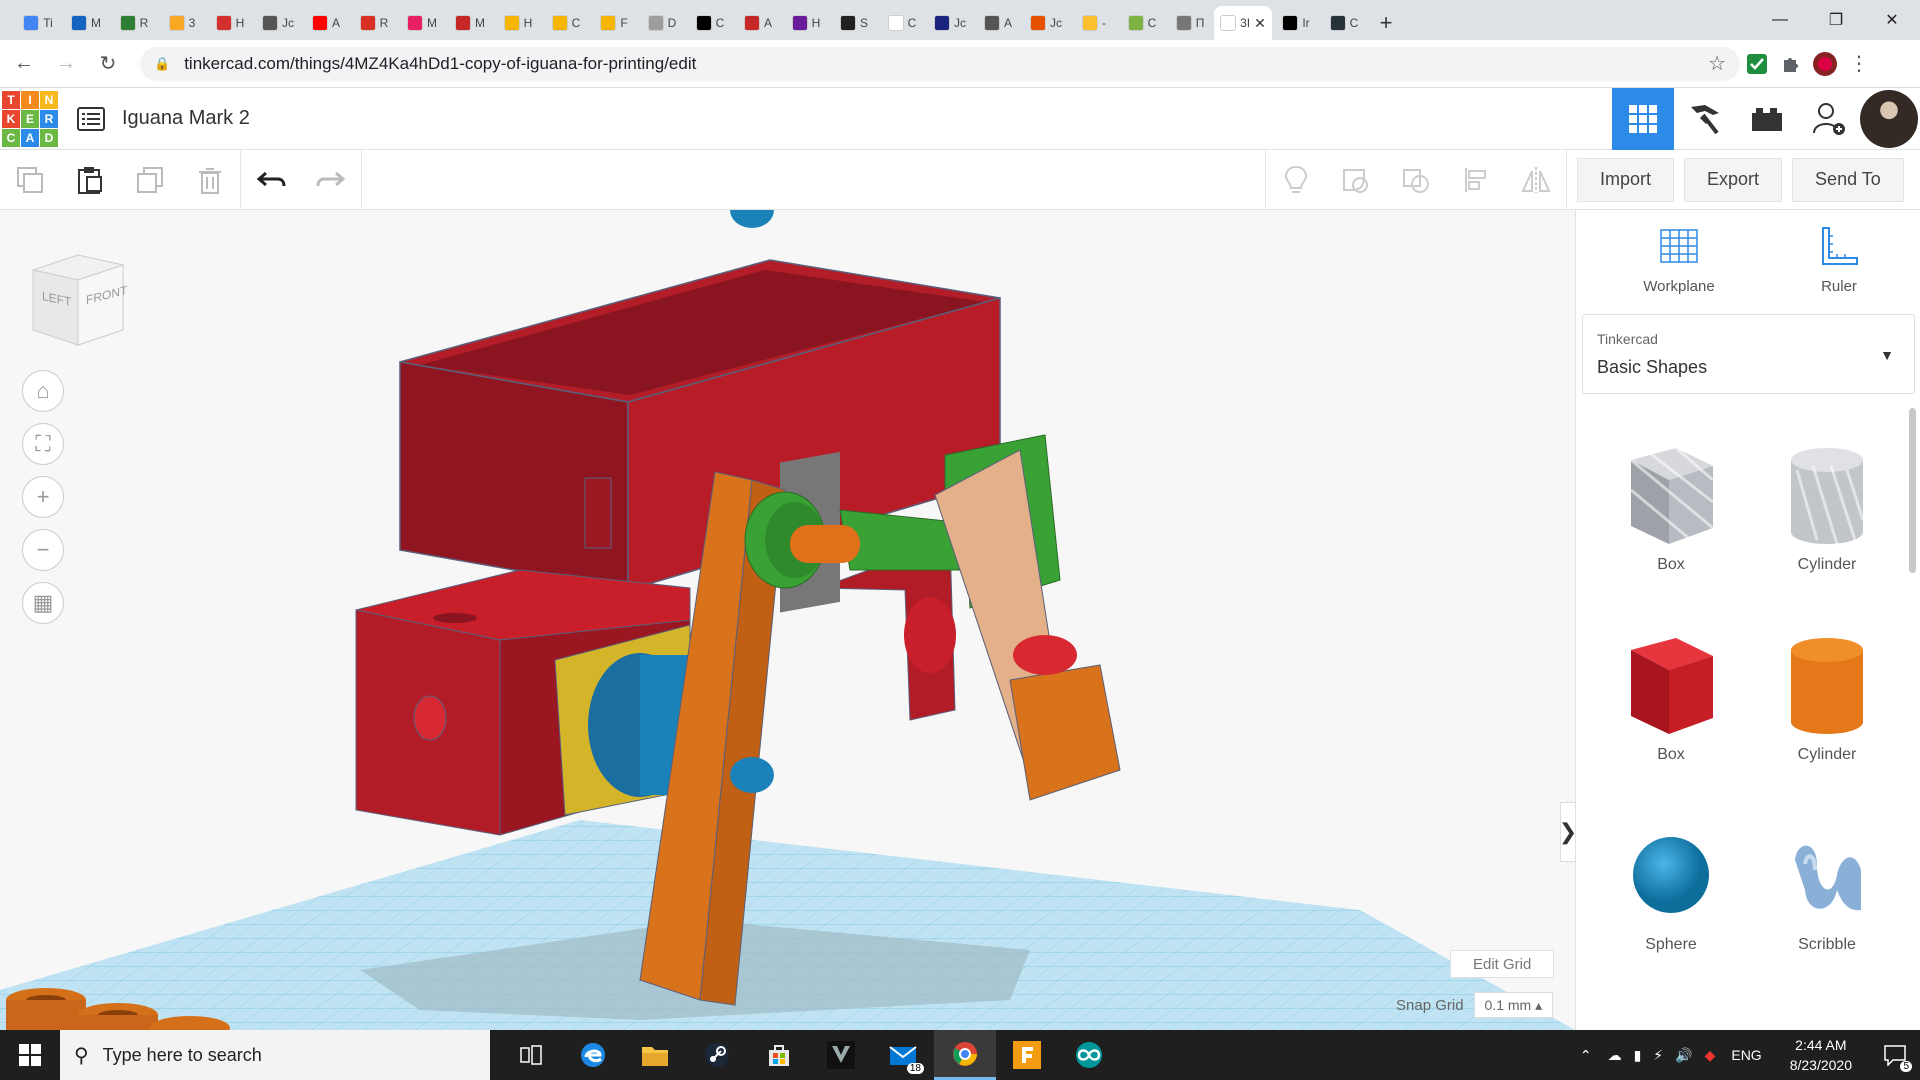  What do you see at coordinates (275, 1055) in the screenshot?
I see `taskbar-search: ⚲ Type here to search` at bounding box center [275, 1055].